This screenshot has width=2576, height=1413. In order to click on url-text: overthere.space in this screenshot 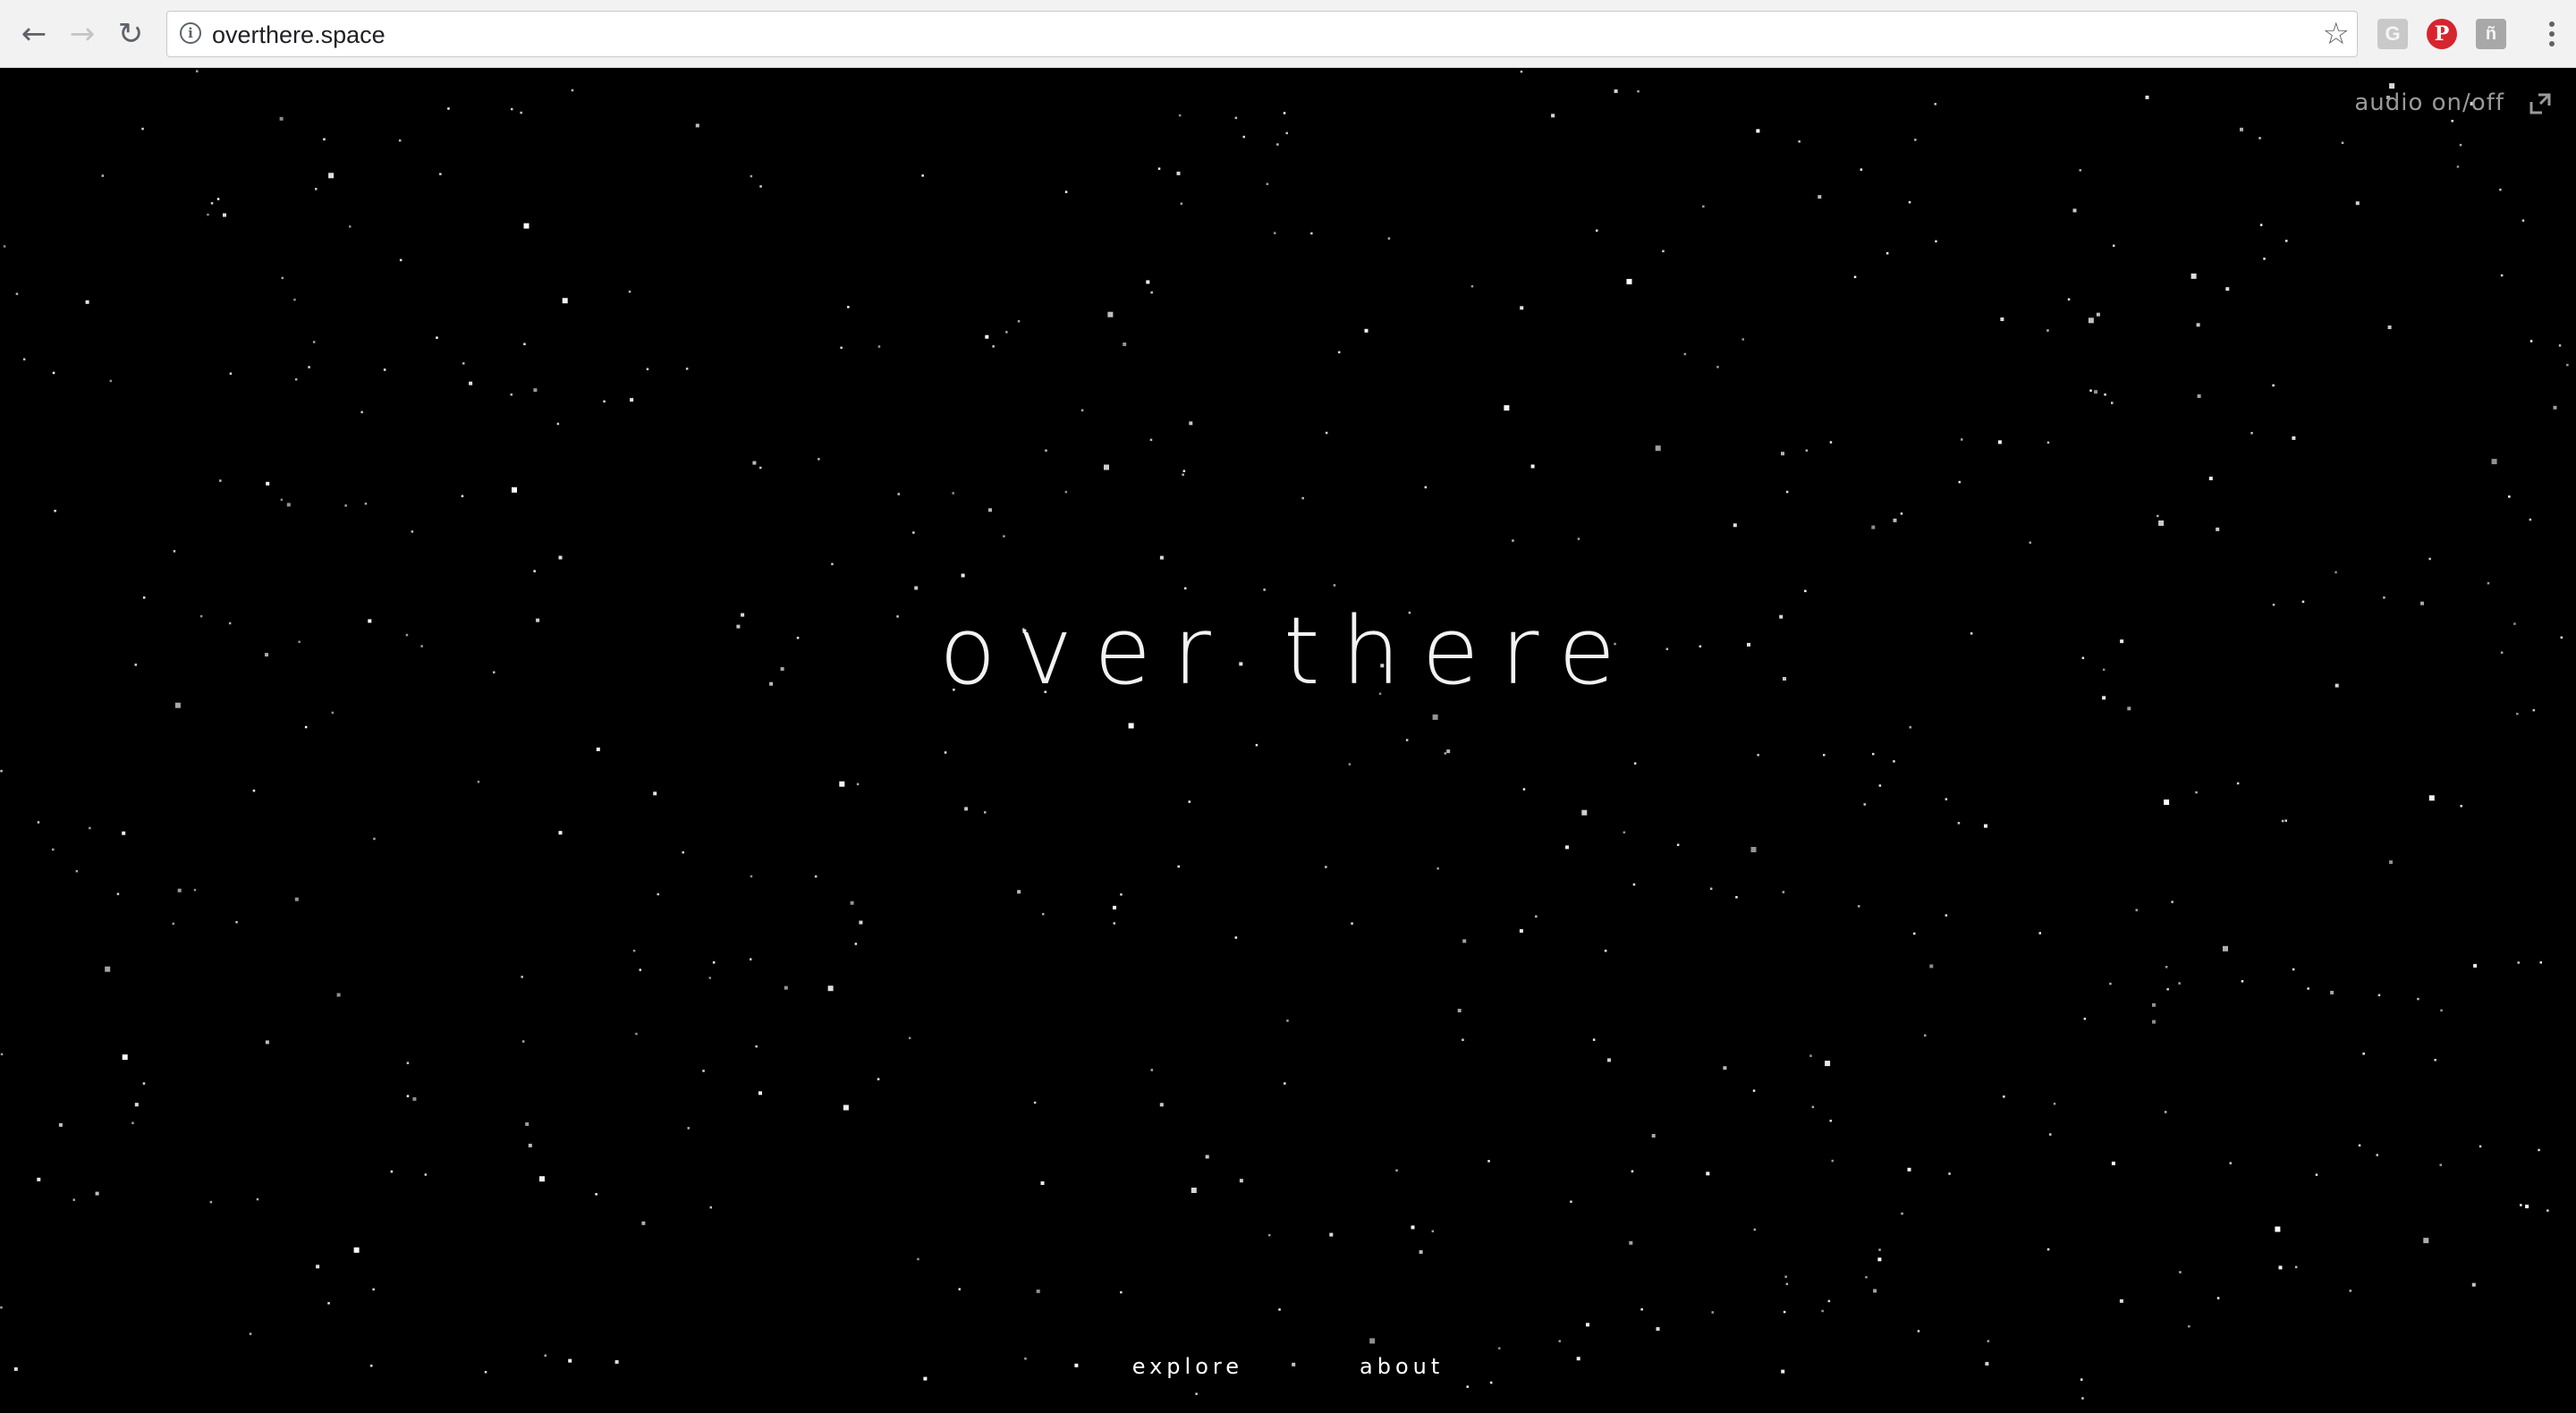, I will do `click(299, 35)`.